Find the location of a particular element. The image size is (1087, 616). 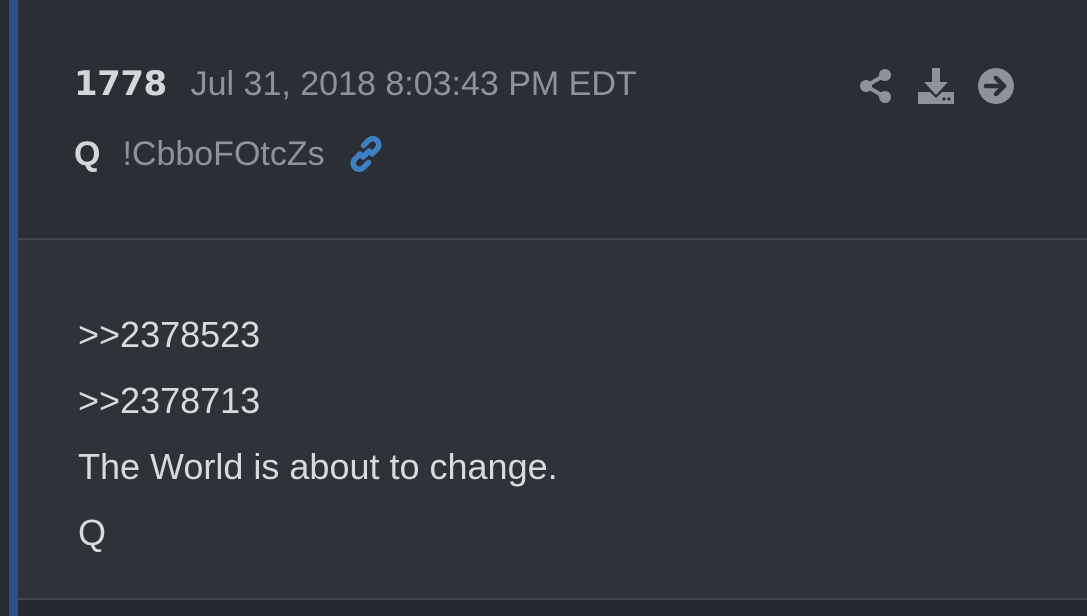

post-actions is located at coordinates (946, 86).